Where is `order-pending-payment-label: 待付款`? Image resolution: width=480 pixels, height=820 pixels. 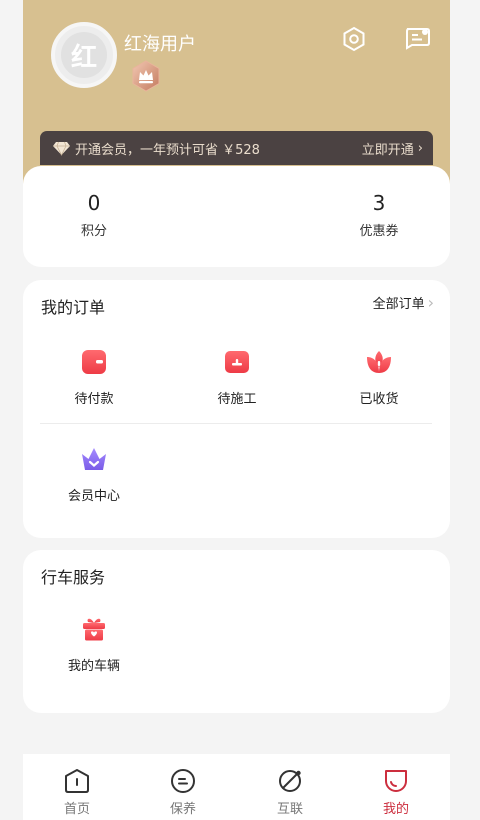
order-pending-payment-label: 待付款 is located at coordinates (94, 399).